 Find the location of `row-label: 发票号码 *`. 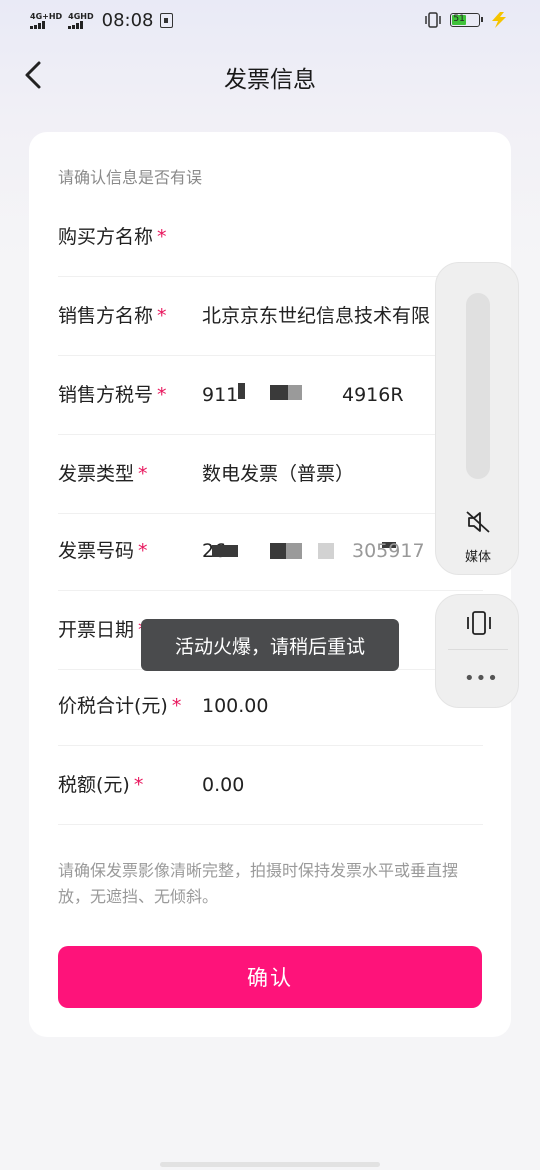

row-label: 发票号码 * is located at coordinates (103, 551).